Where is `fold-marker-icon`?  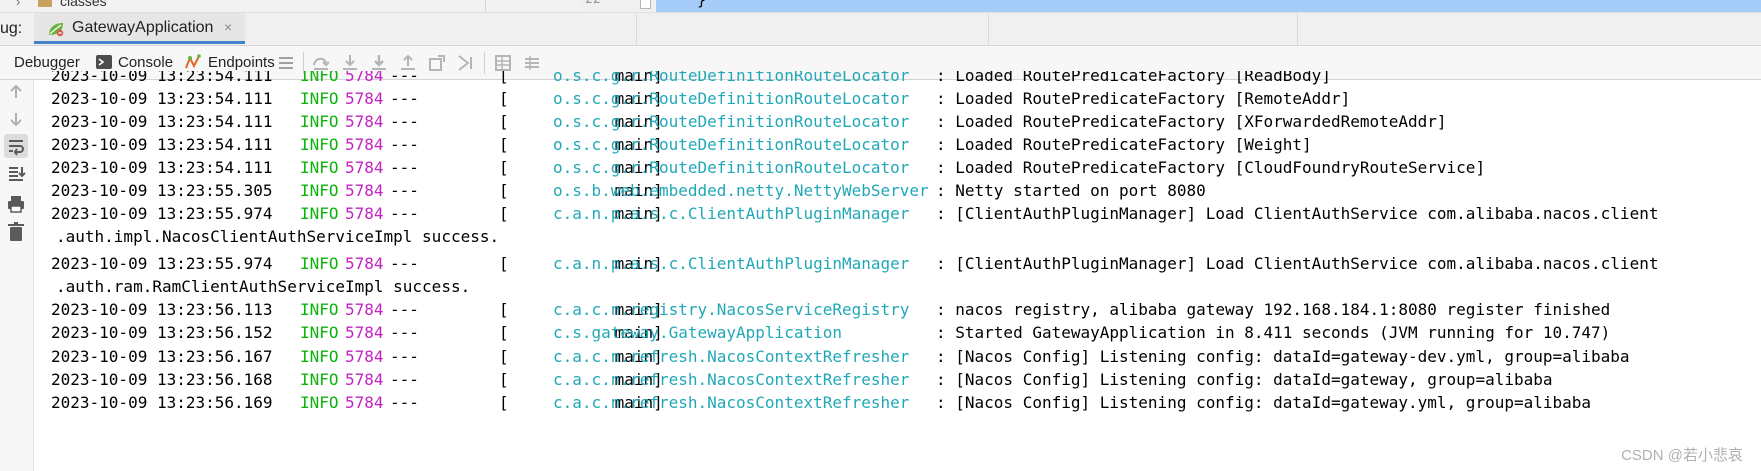 fold-marker-icon is located at coordinates (645, 4).